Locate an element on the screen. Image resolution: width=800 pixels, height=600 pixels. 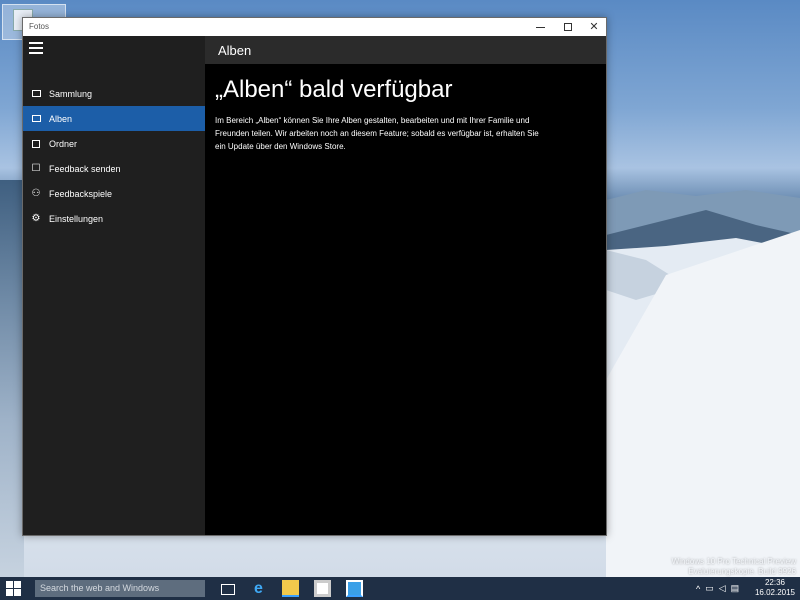
sidebar-item-sammlung: Sammlung is located at coordinates (114, 93).